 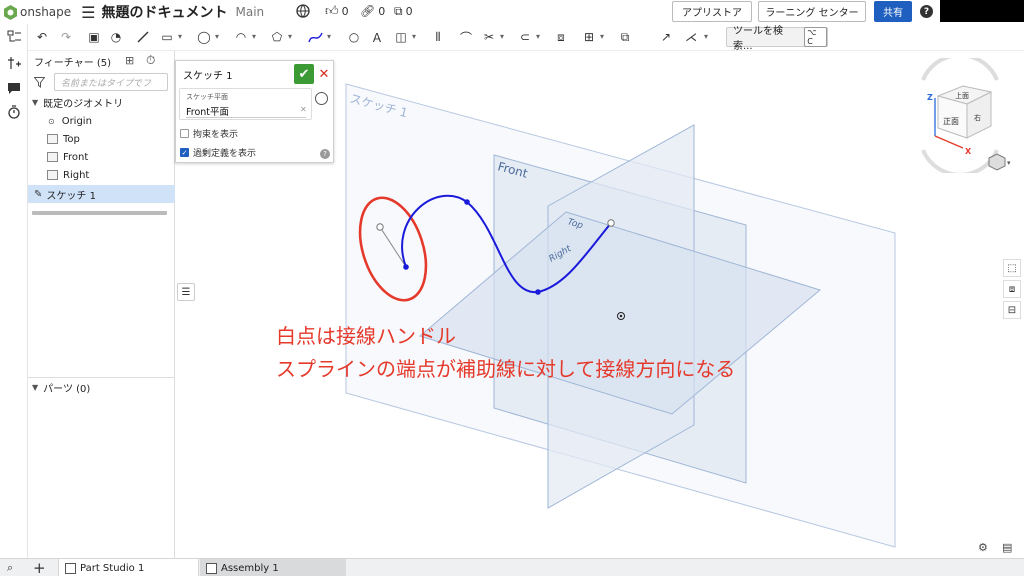 I want to click on feature-scrollbar, so click(x=99, y=213).